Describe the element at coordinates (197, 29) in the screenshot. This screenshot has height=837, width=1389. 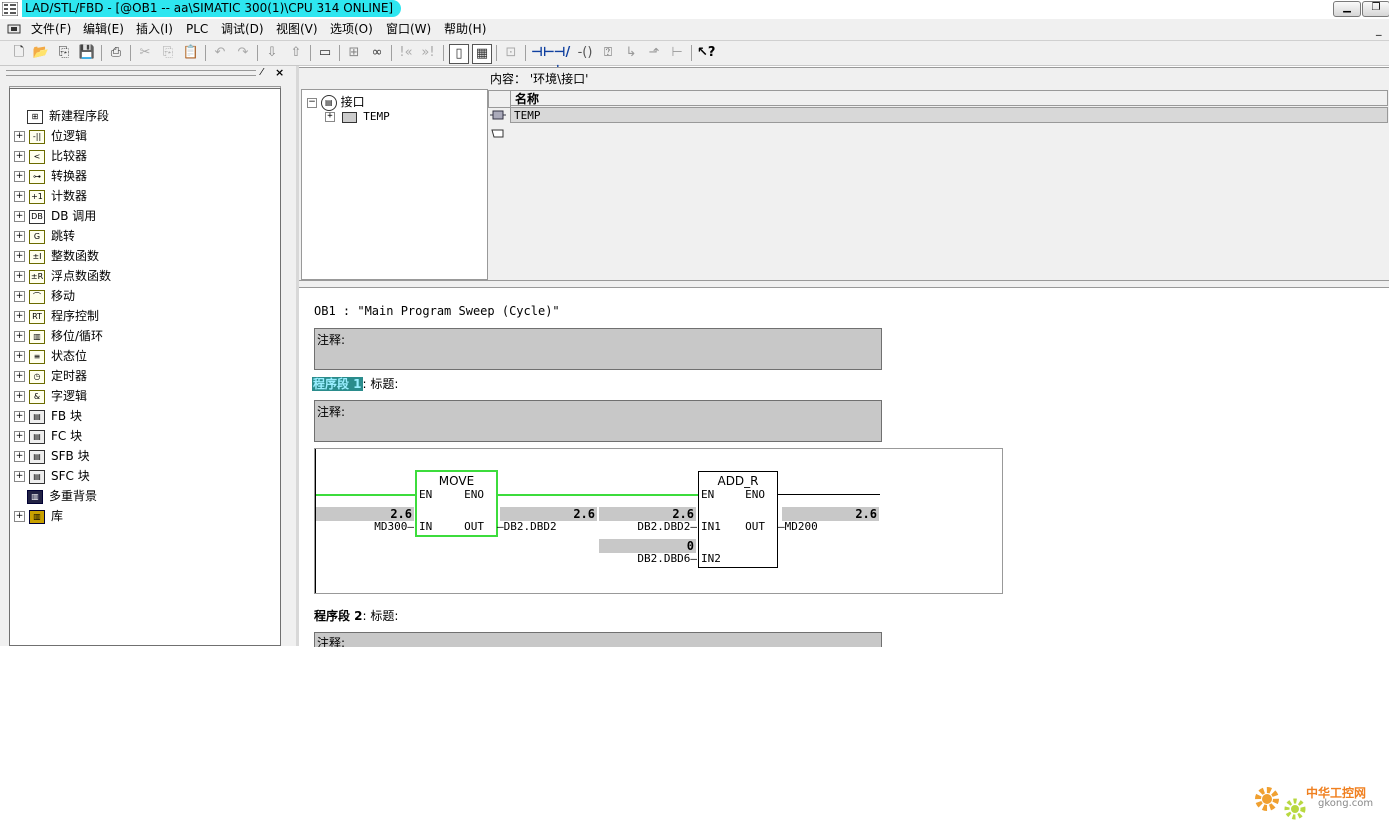
I see `menu-plc: PLC` at that location.